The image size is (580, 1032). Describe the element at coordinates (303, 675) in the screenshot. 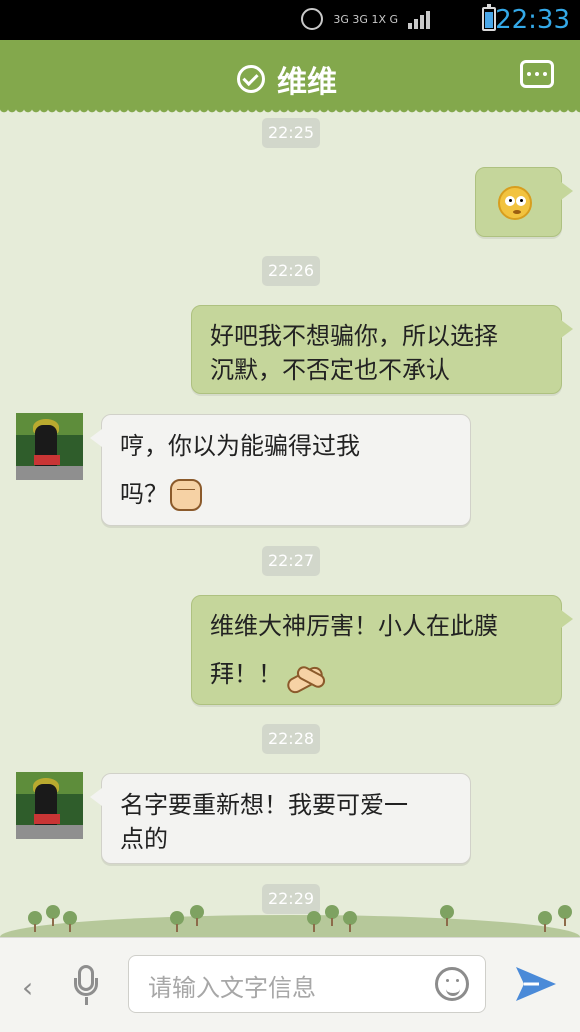

I see `praying-hands-icon` at that location.